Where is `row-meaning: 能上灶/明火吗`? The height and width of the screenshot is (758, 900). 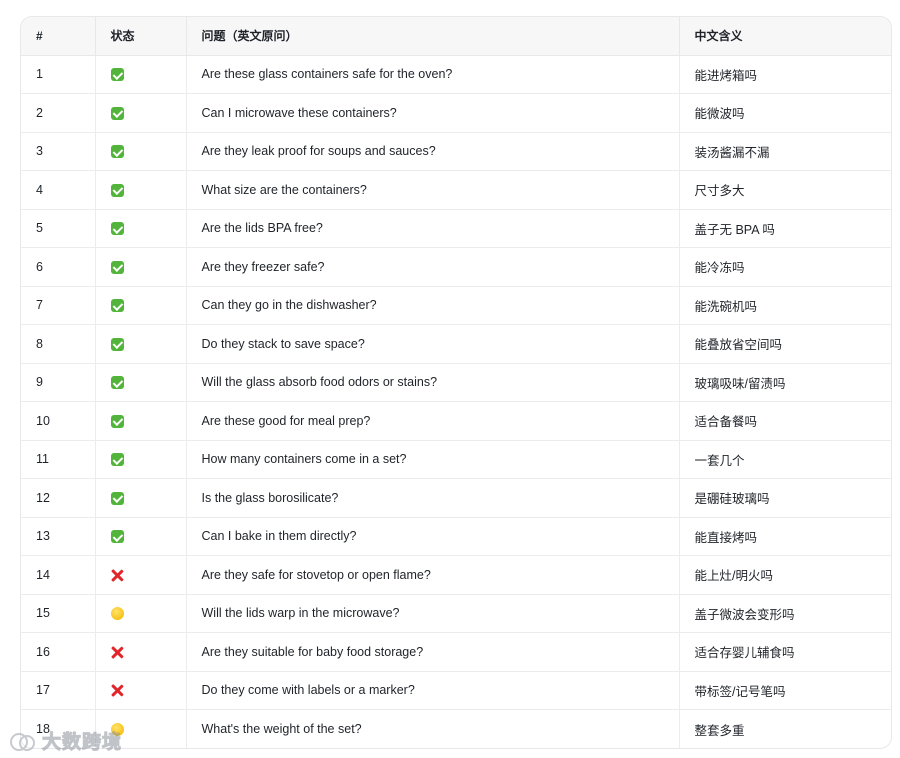 row-meaning: 能上灶/明火吗 is located at coordinates (785, 575).